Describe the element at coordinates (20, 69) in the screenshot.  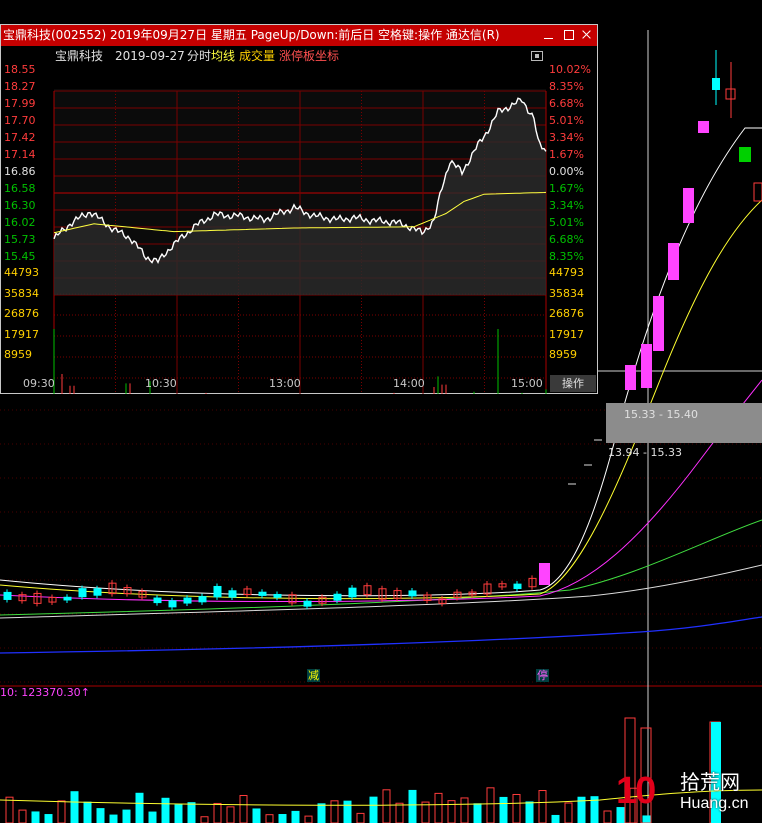
I see `price-tick-label: 18.55` at that location.